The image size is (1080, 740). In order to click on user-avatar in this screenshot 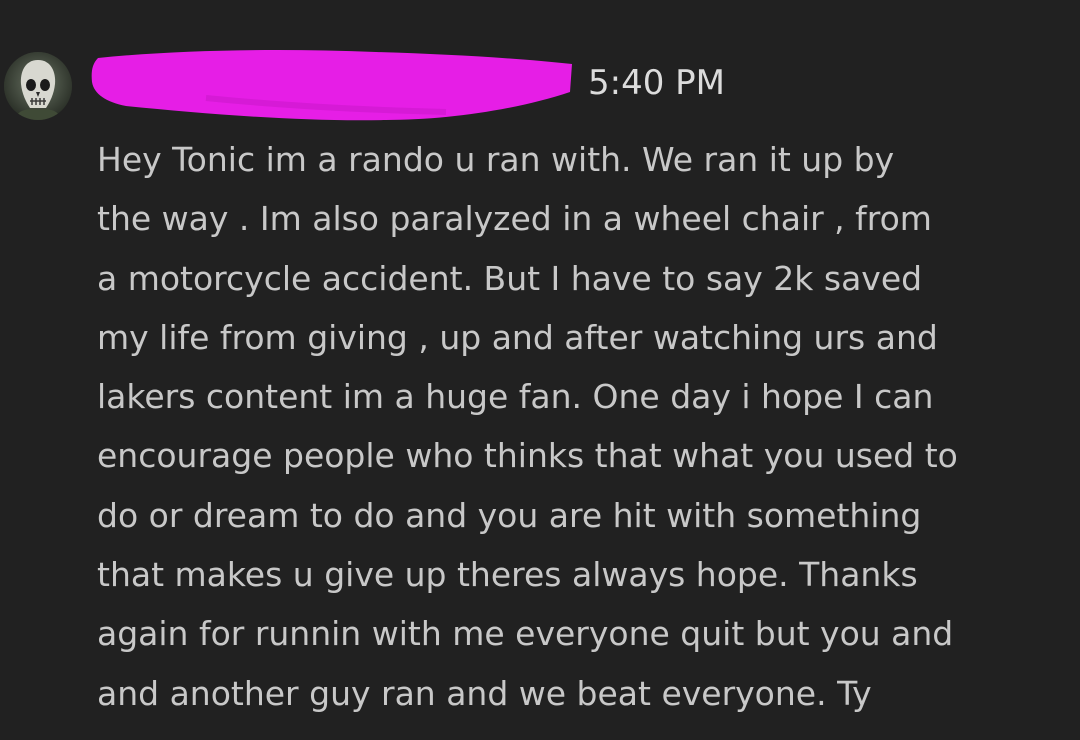, I will do `click(38, 86)`.